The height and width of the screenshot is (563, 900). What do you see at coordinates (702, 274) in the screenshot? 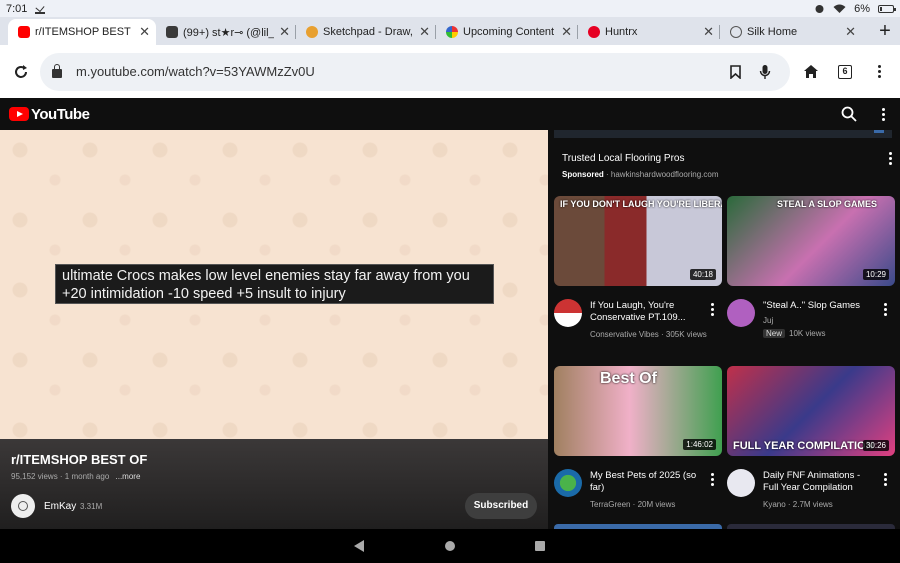
I see `video-duration: 40:18` at bounding box center [702, 274].